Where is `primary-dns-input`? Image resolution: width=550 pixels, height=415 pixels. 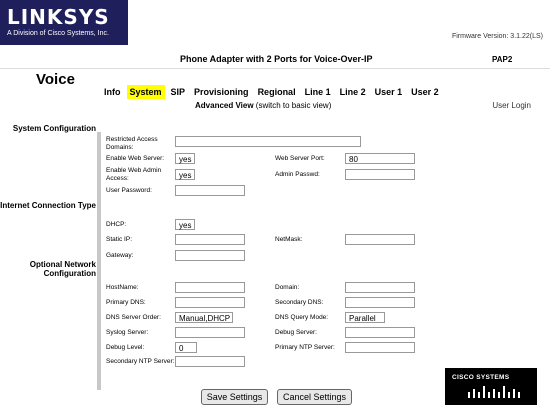
primary-dns-input is located at coordinates (210, 302).